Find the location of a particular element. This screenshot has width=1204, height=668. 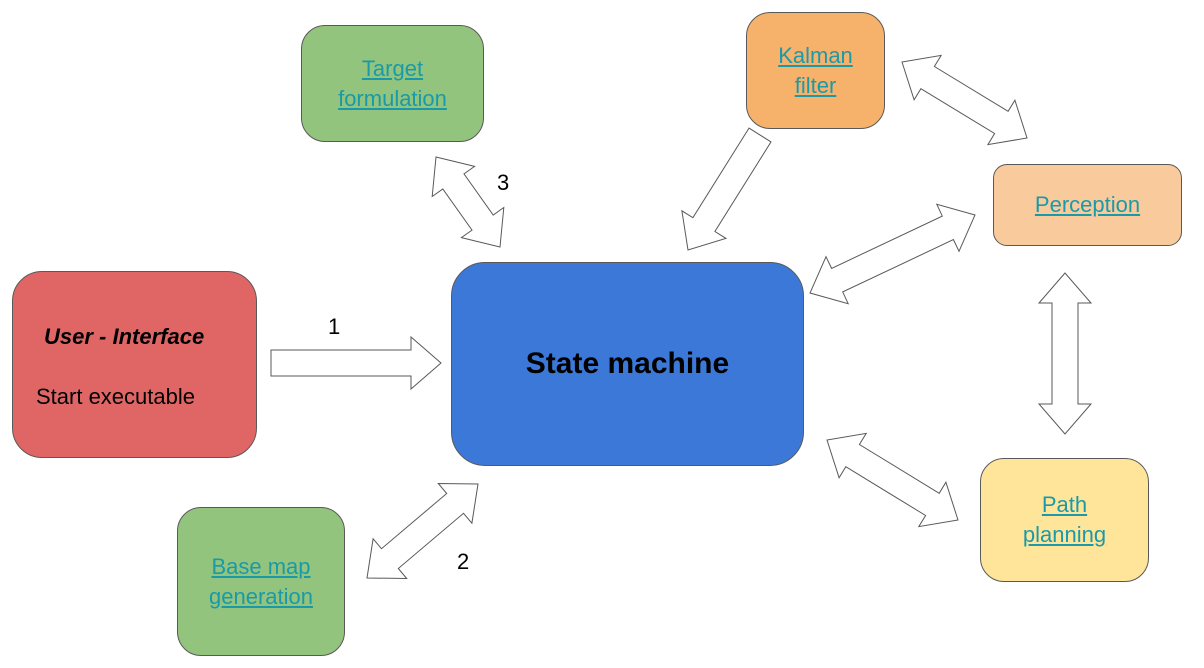

node-user-interface: User - Interface Start executable is located at coordinates (134, 364).